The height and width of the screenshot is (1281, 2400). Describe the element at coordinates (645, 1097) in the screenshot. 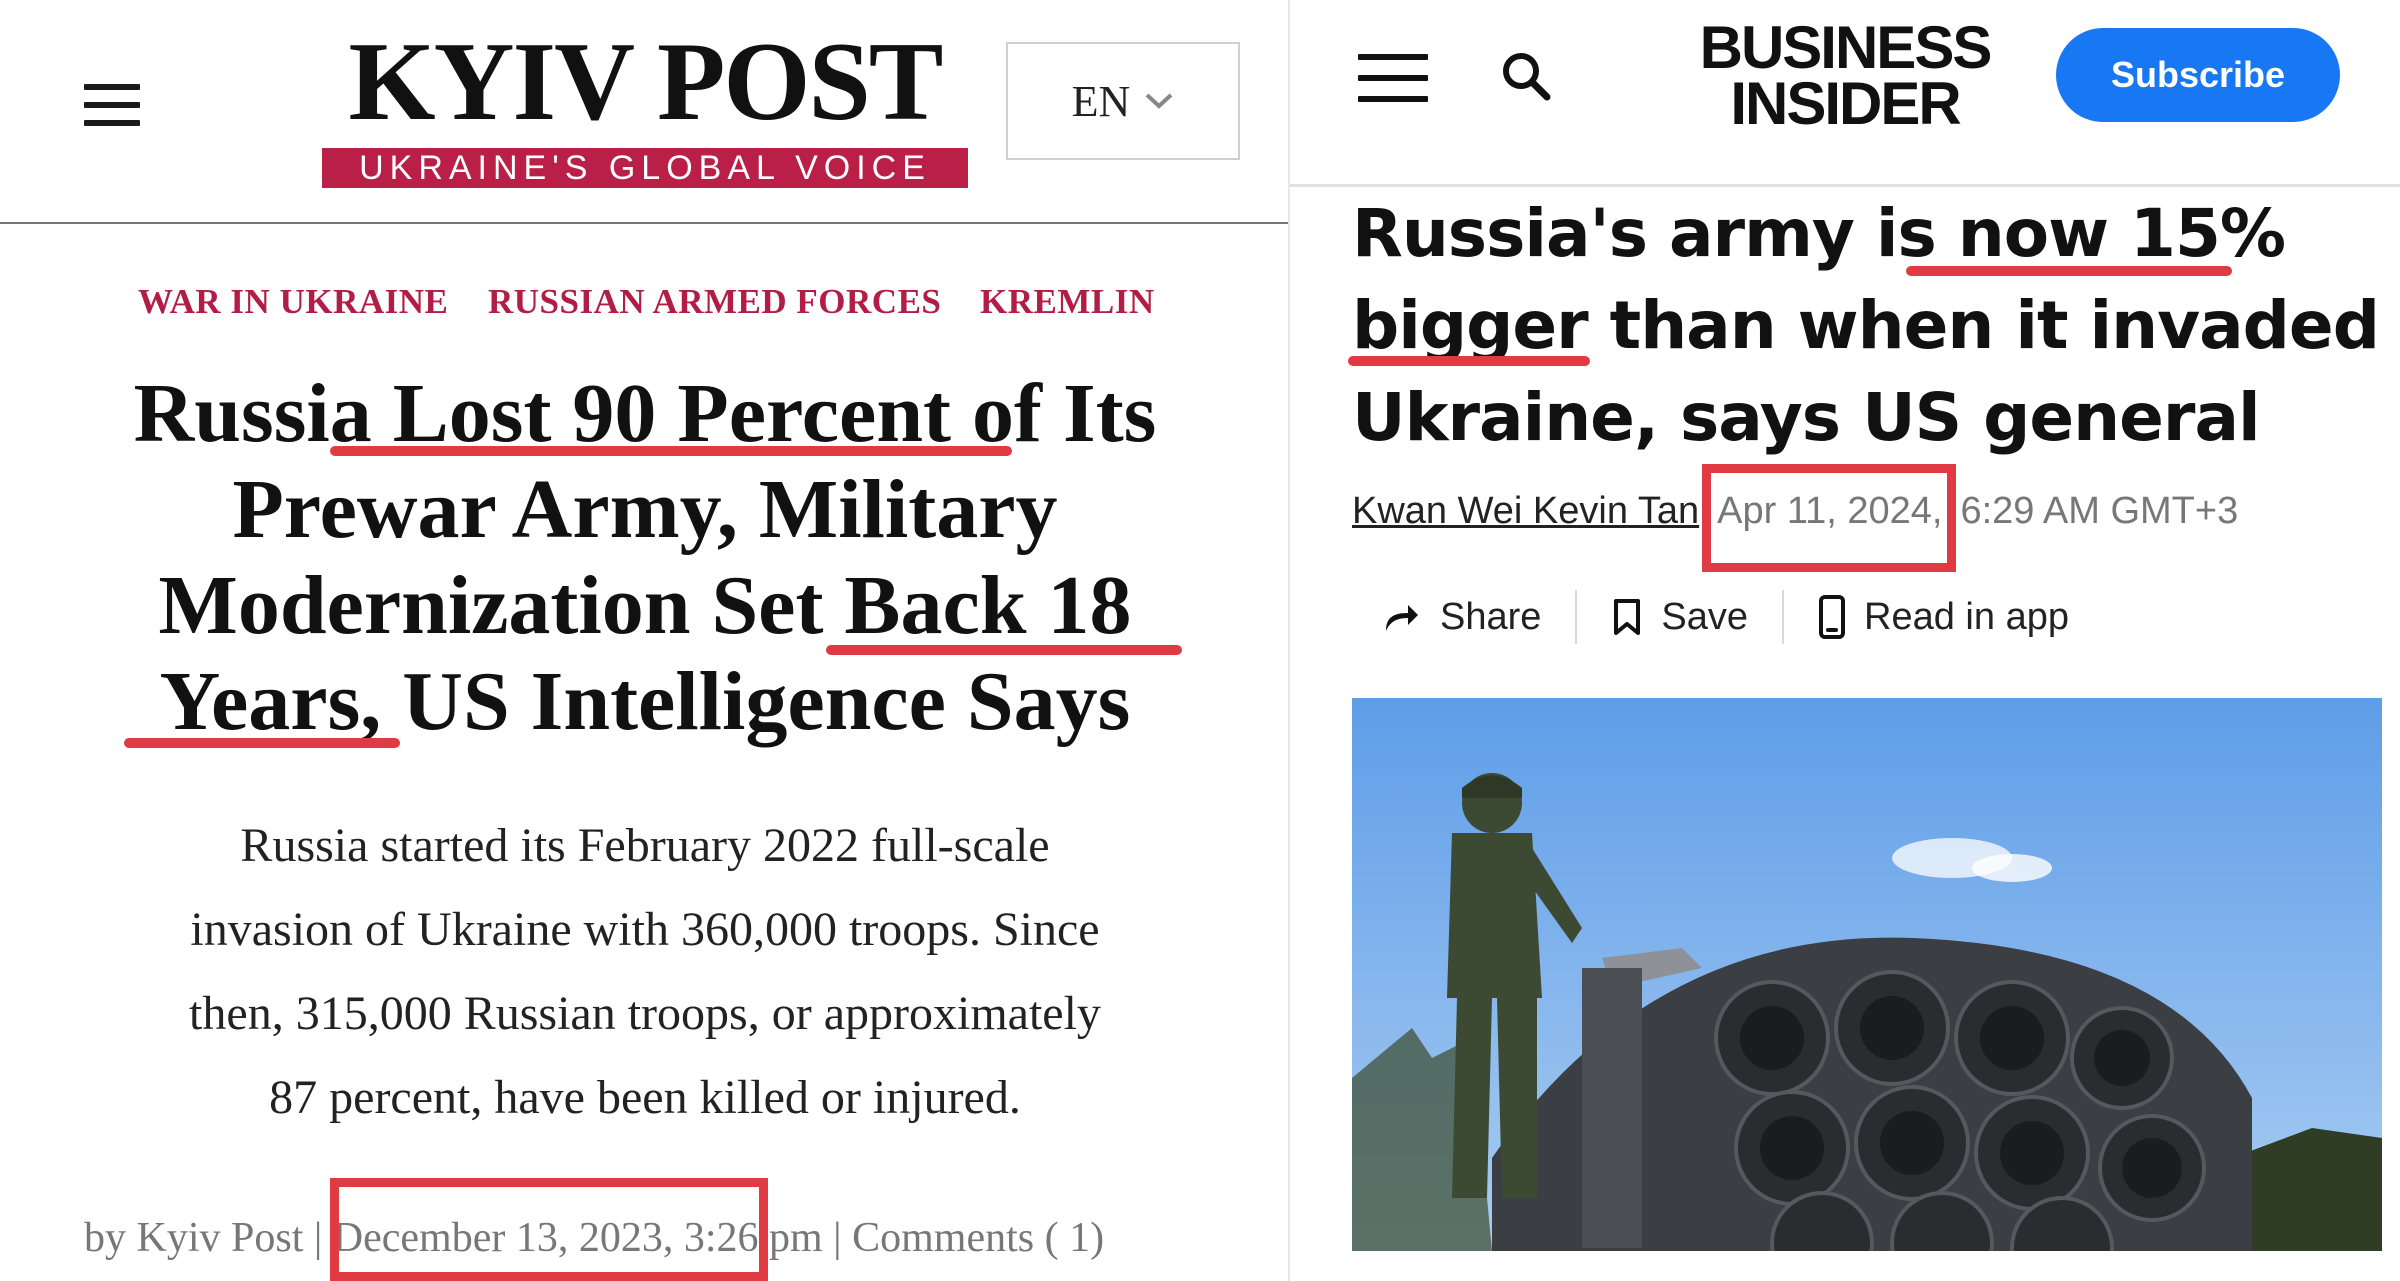

I see `summary-line: 87 percent, have been killed or injured.` at that location.